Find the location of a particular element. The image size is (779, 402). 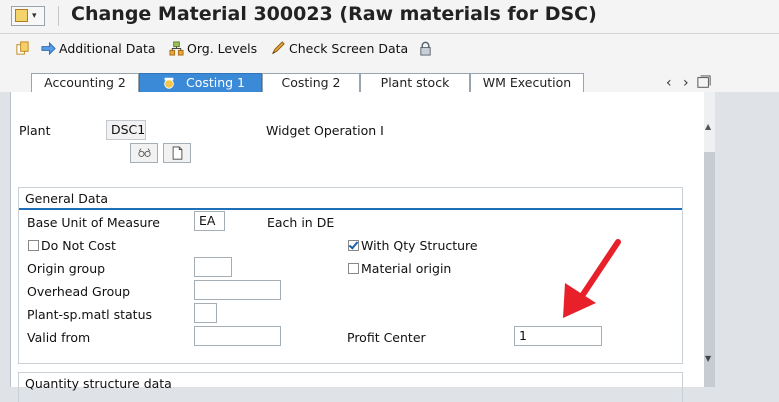

vertical-scrollbar: ▲ ▼ is located at coordinates (709, 239).